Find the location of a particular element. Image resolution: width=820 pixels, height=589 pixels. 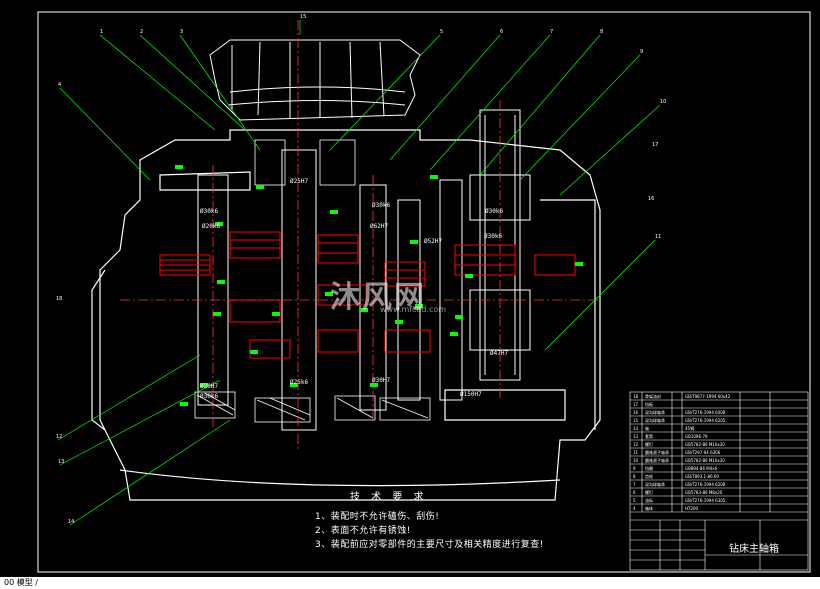

tech-requirement-2: 2、表面不允许有锈蚀! is located at coordinates (363, 531).